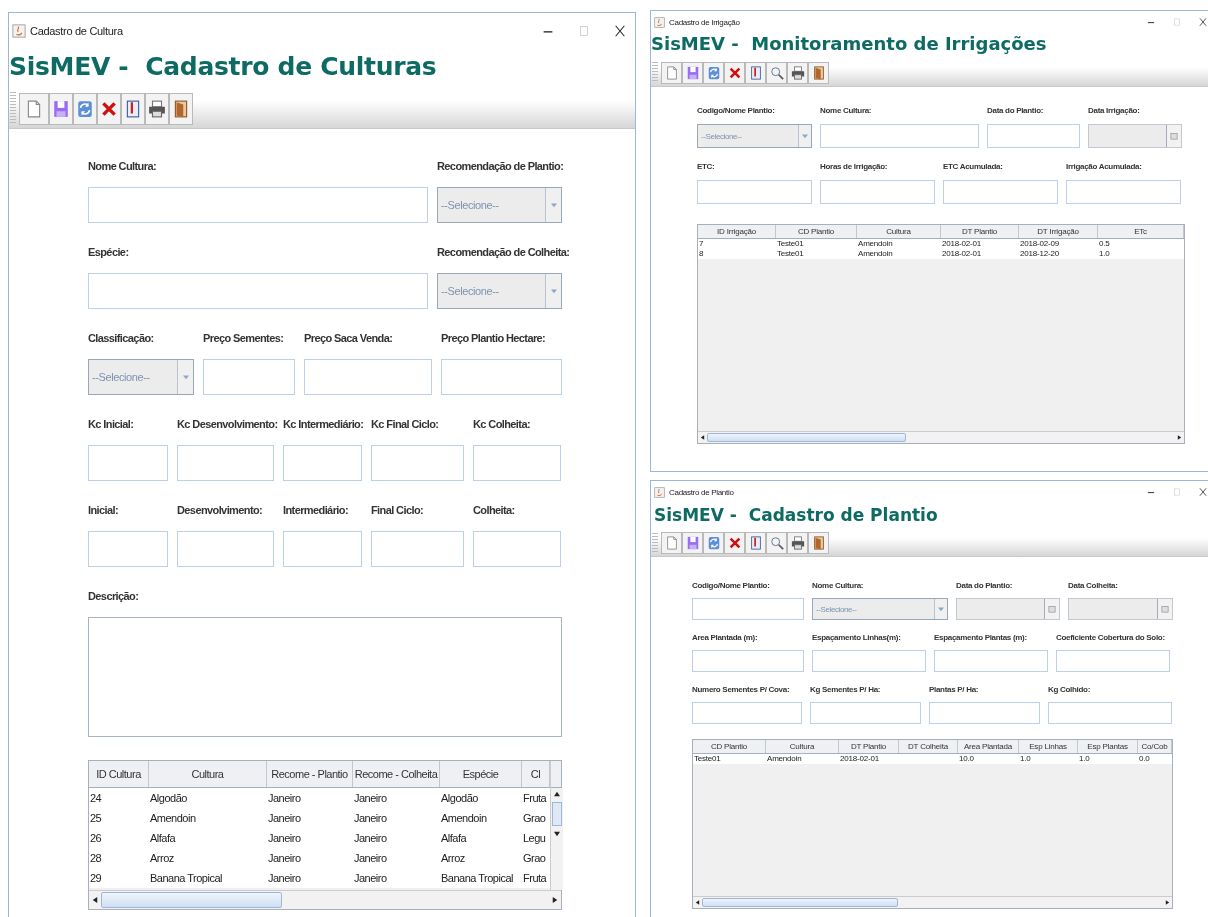  Describe the element at coordinates (319, 798) in the screenshot. I see `table-row: 24 Algodão Janeiro Janeiro Algodão Fruta` at that location.